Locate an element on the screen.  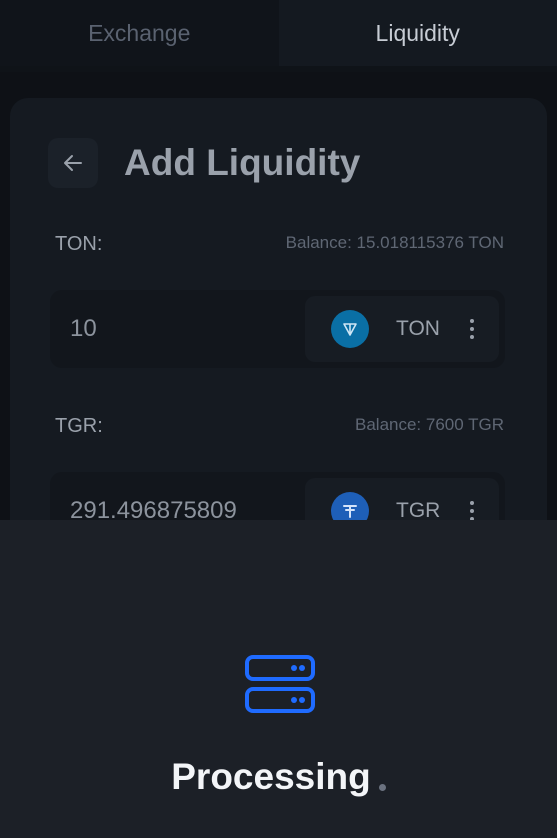
ton-token-name: TON is located at coordinates (418, 328).